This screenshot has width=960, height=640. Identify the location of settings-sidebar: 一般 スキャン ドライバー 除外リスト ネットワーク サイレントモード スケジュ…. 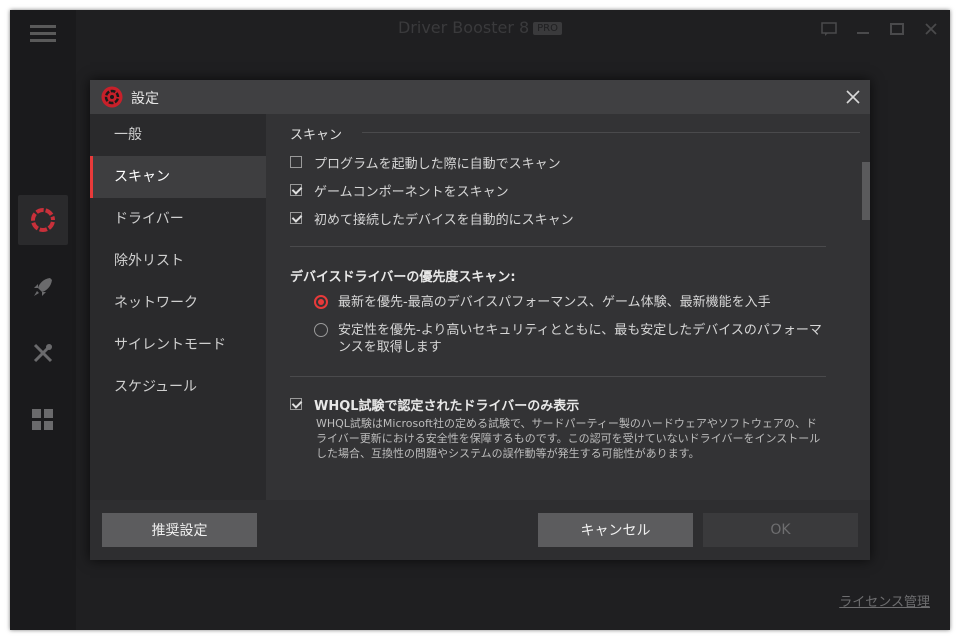
(178, 307).